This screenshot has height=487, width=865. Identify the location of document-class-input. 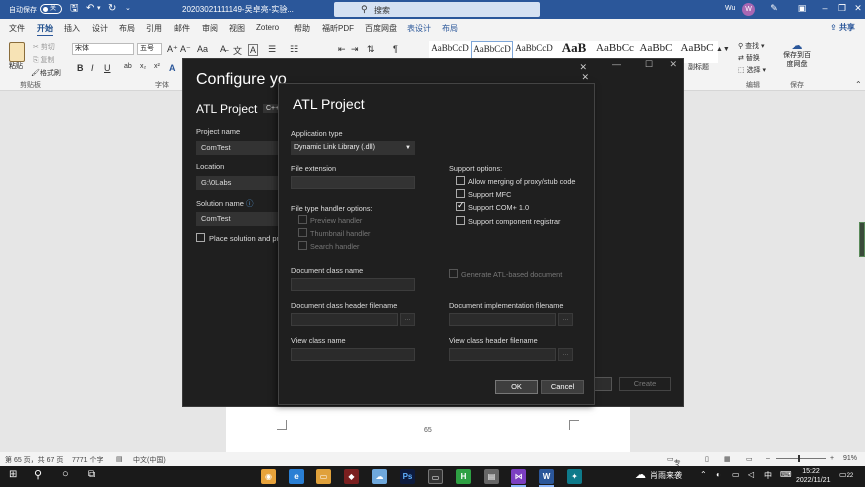
(353, 284).